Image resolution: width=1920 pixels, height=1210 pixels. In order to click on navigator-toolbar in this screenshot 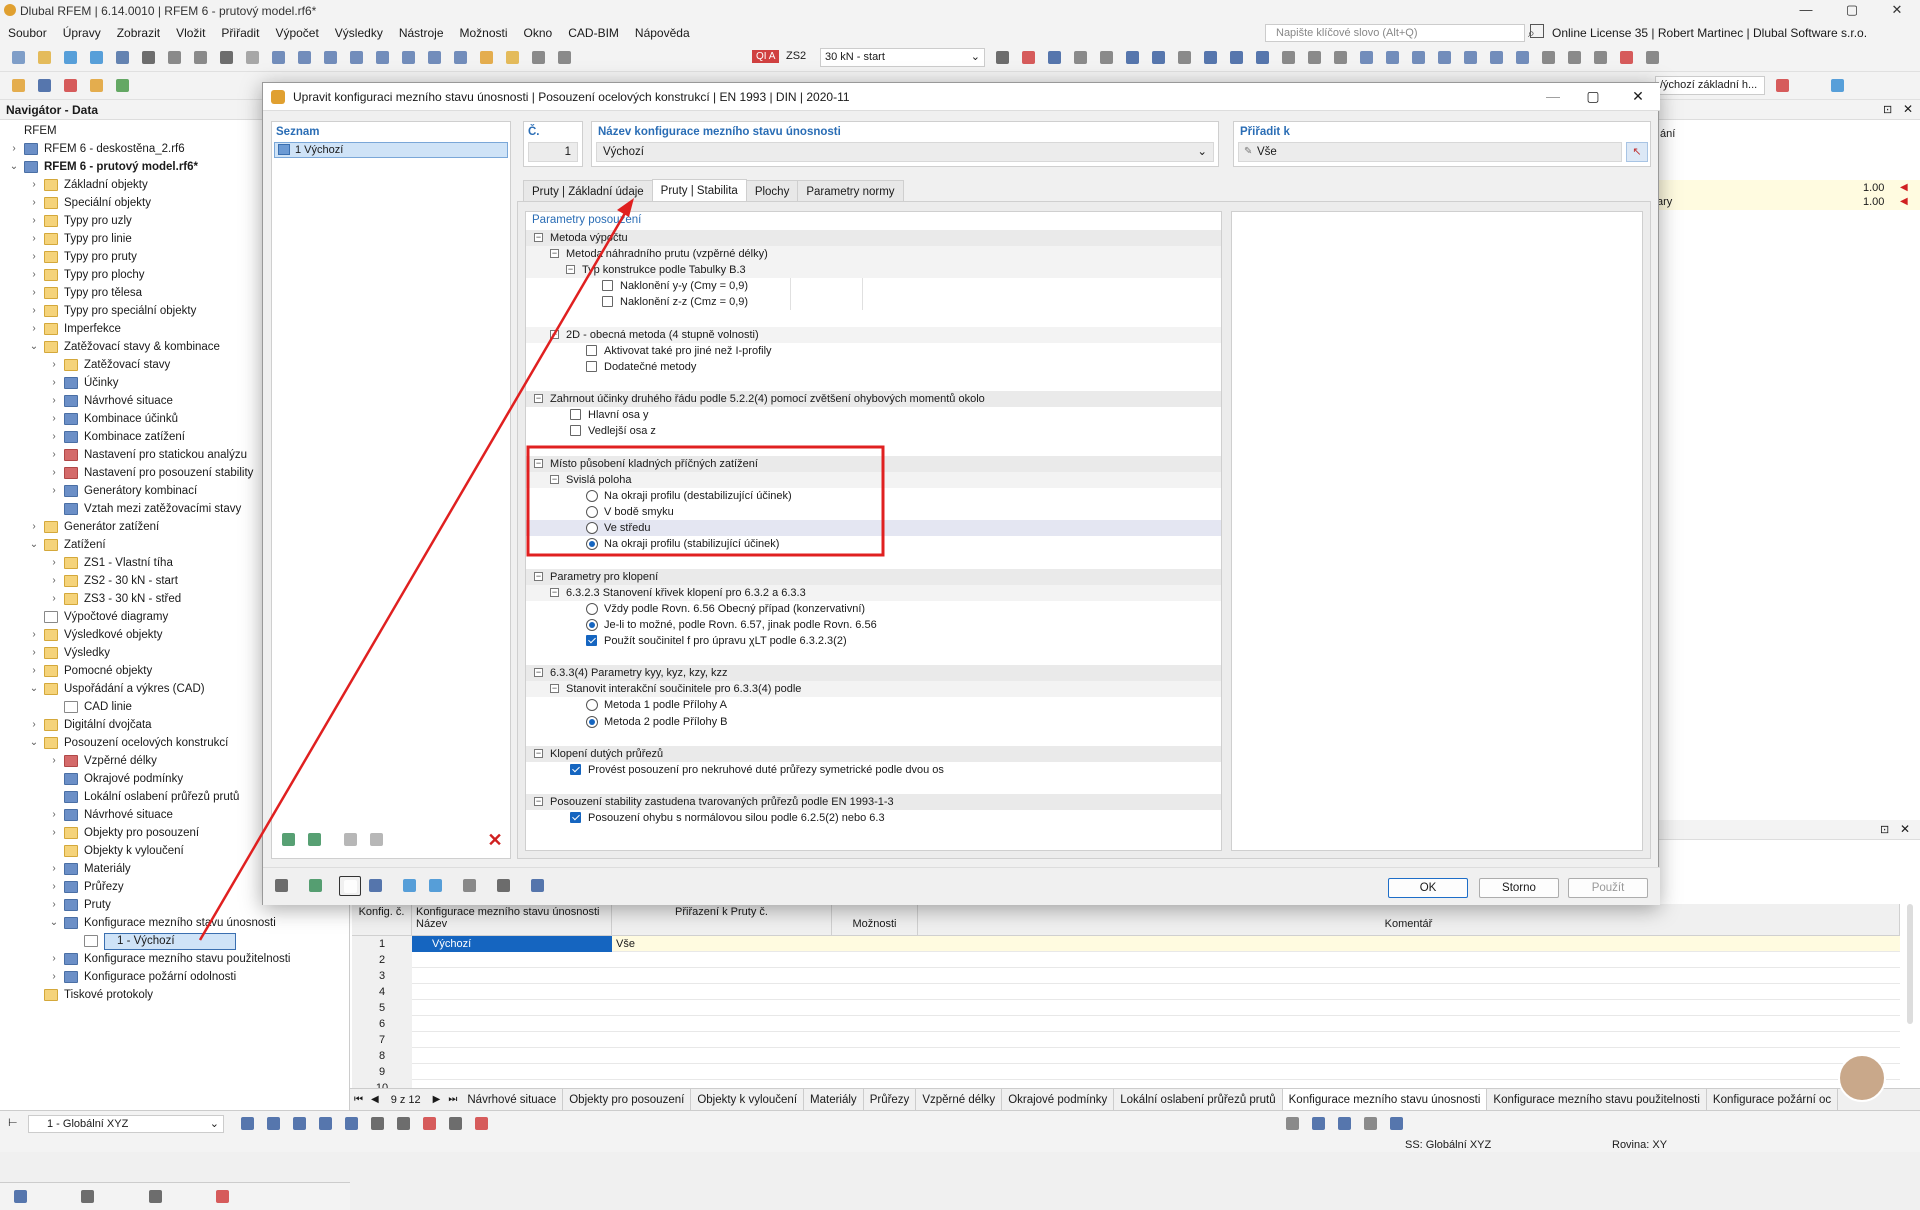, I will do `click(175, 1196)`.